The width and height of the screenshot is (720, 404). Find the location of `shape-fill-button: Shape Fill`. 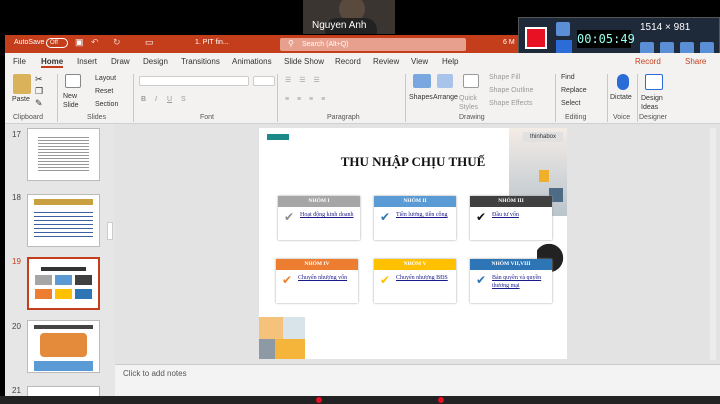

shape-fill-button: Shape Fill is located at coordinates (504, 77).